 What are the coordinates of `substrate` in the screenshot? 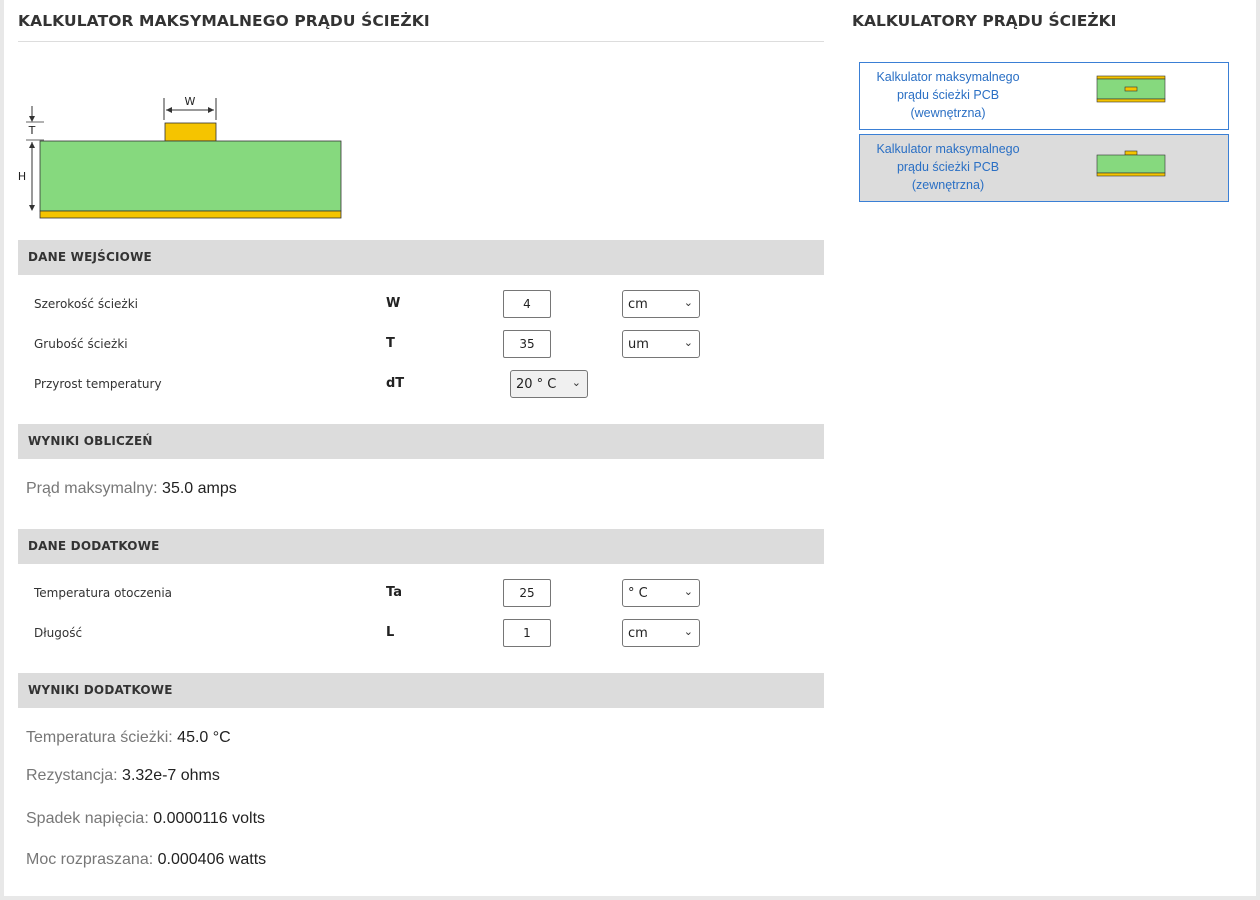 It's located at (190, 176).